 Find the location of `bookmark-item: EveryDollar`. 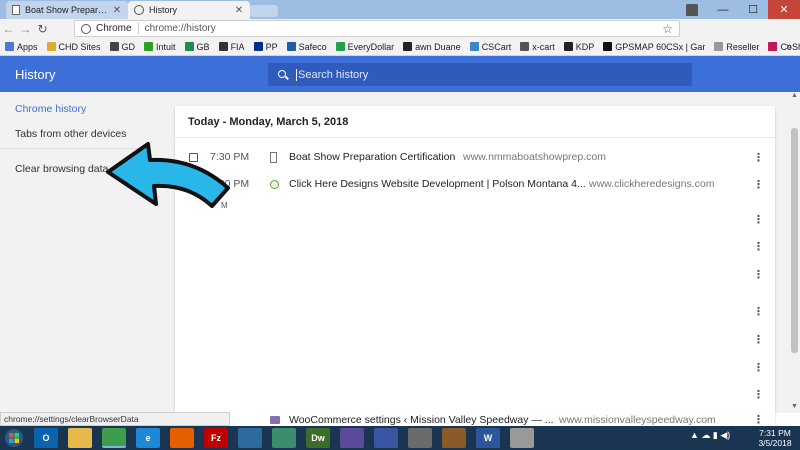

bookmark-item: EveryDollar is located at coordinates (365, 46).